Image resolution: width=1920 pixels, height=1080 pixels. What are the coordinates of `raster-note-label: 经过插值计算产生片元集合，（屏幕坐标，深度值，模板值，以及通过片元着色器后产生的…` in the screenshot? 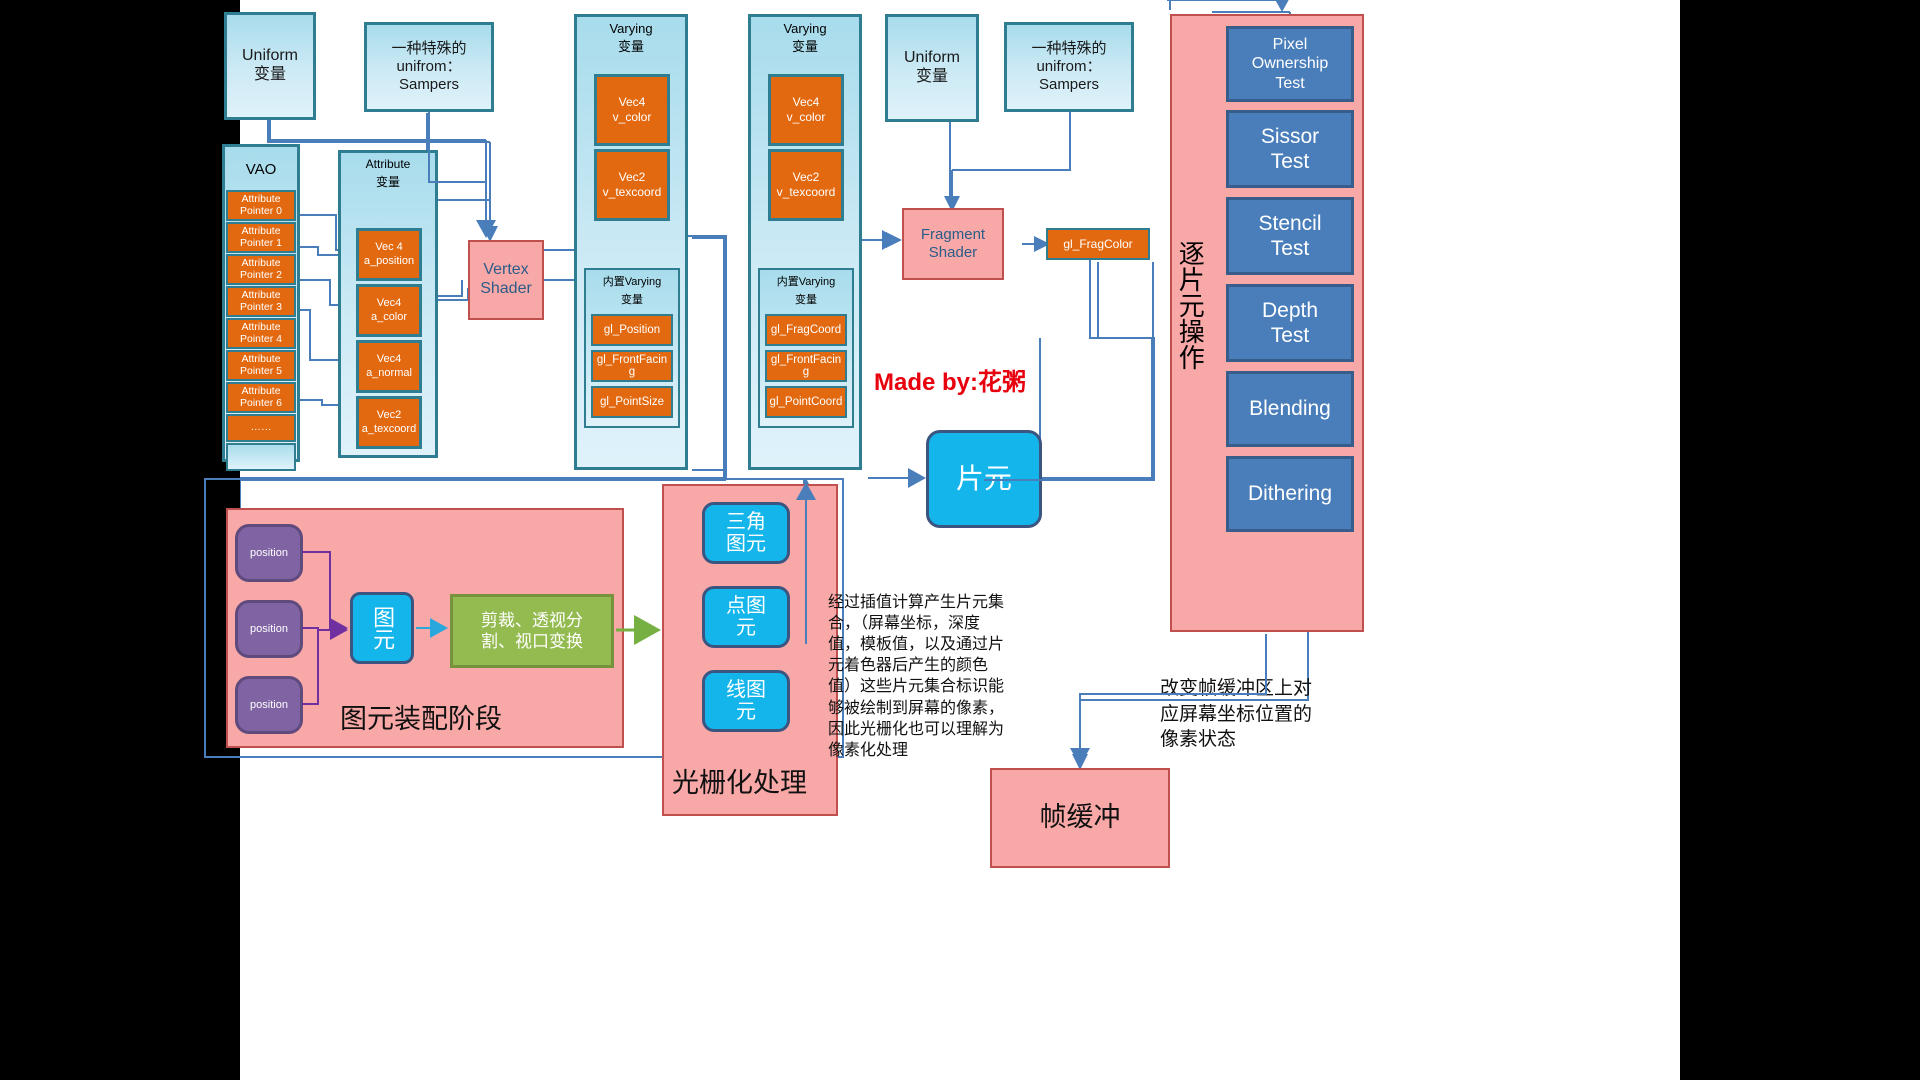 It's located at (916, 676).